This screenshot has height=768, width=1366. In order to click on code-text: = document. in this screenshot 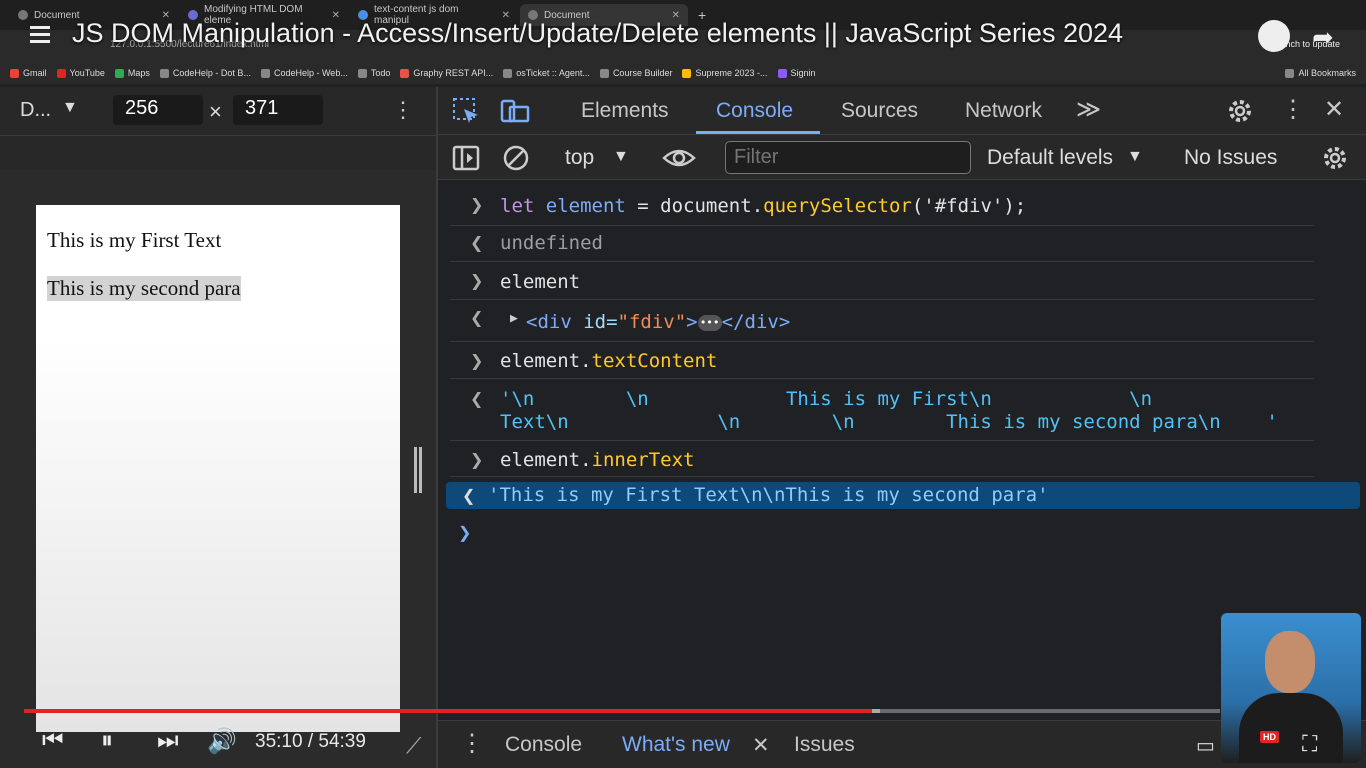, I will do `click(694, 206)`.